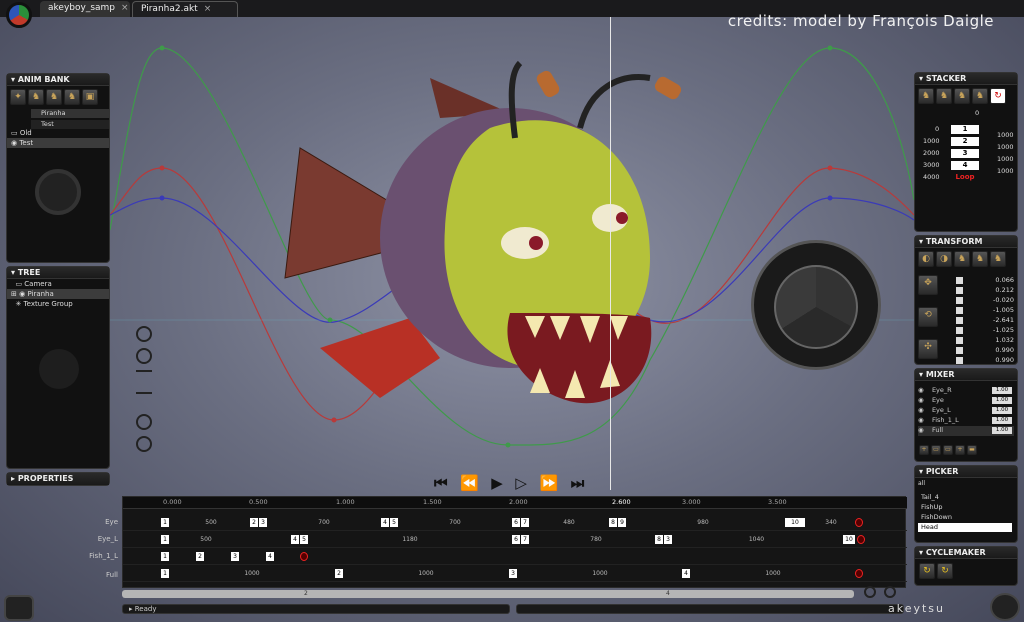  Describe the element at coordinates (965, 177) in the screenshot. I see `loop-slot: Loop` at that location.